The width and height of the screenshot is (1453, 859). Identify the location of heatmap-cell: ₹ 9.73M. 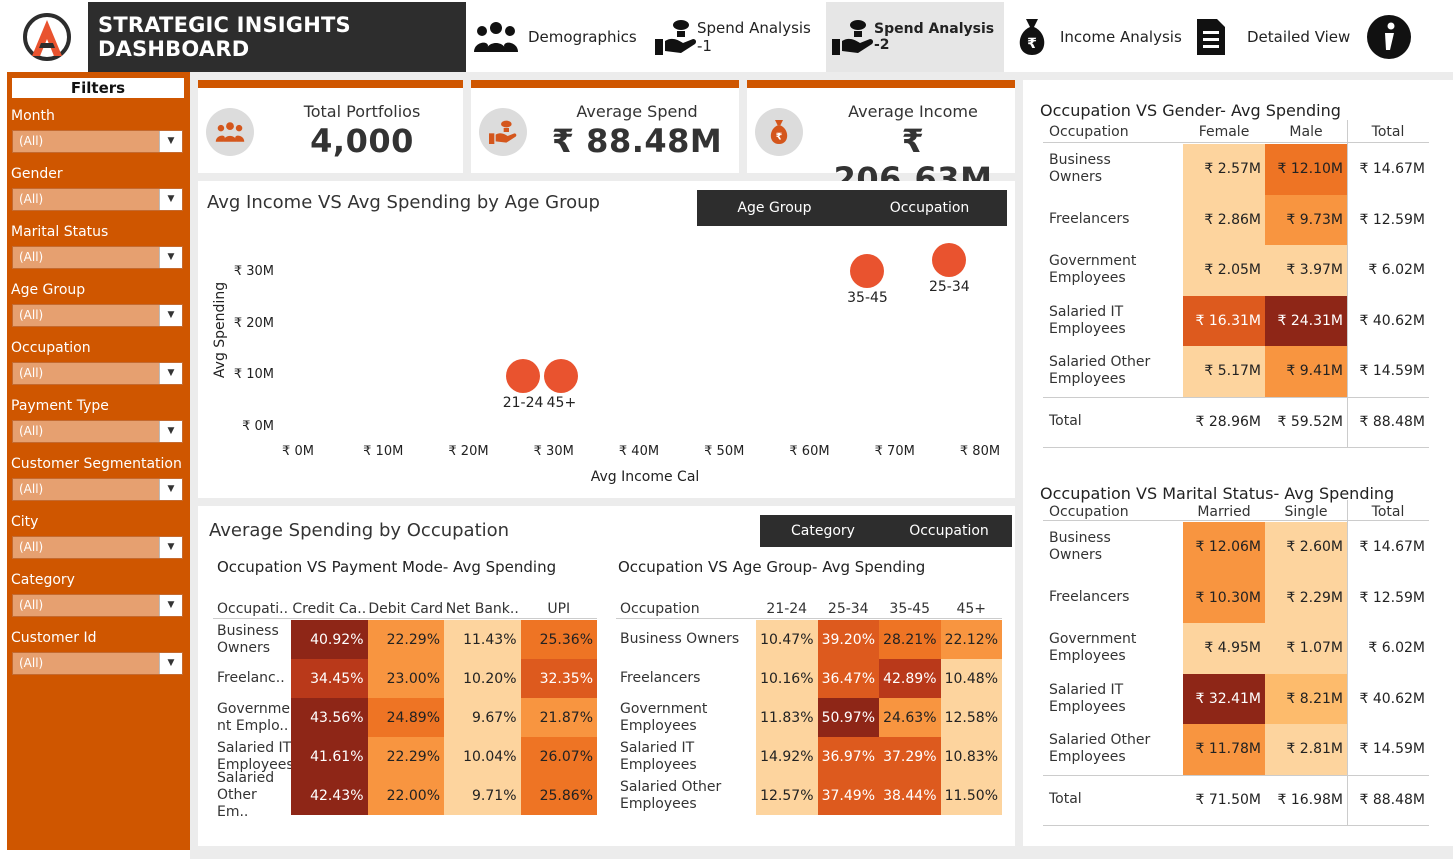
(1306, 219).